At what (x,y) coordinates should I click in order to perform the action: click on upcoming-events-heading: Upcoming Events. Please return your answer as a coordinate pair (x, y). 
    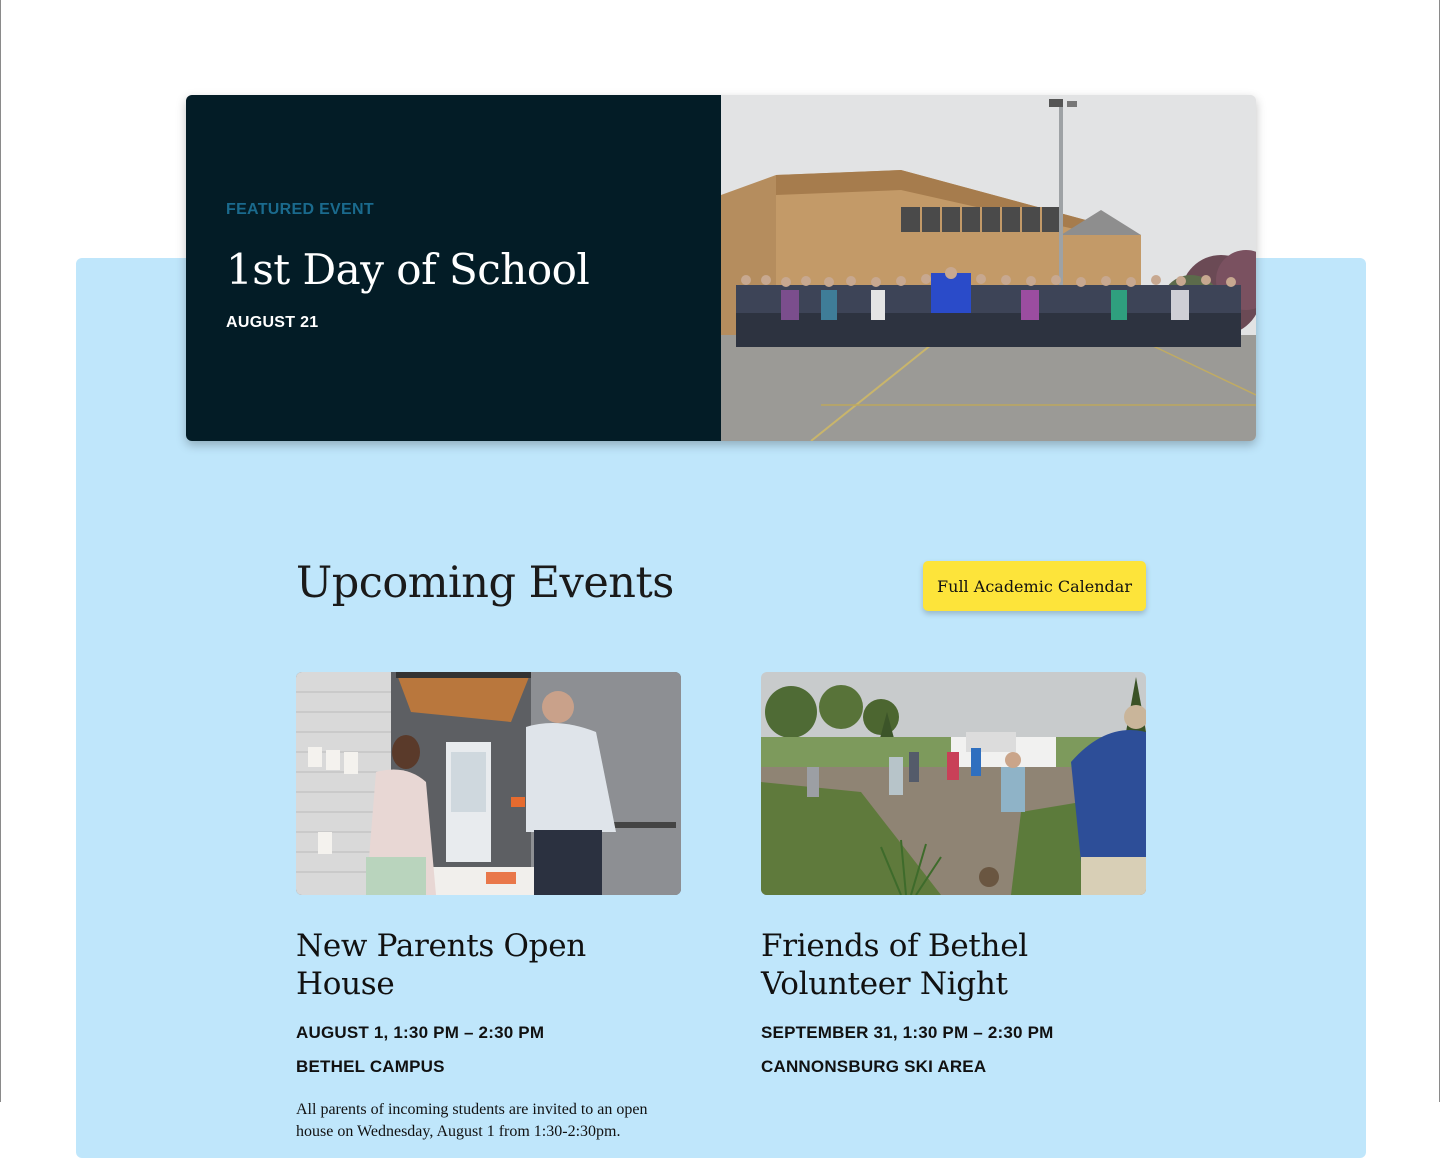
    Looking at the image, I should click on (485, 583).